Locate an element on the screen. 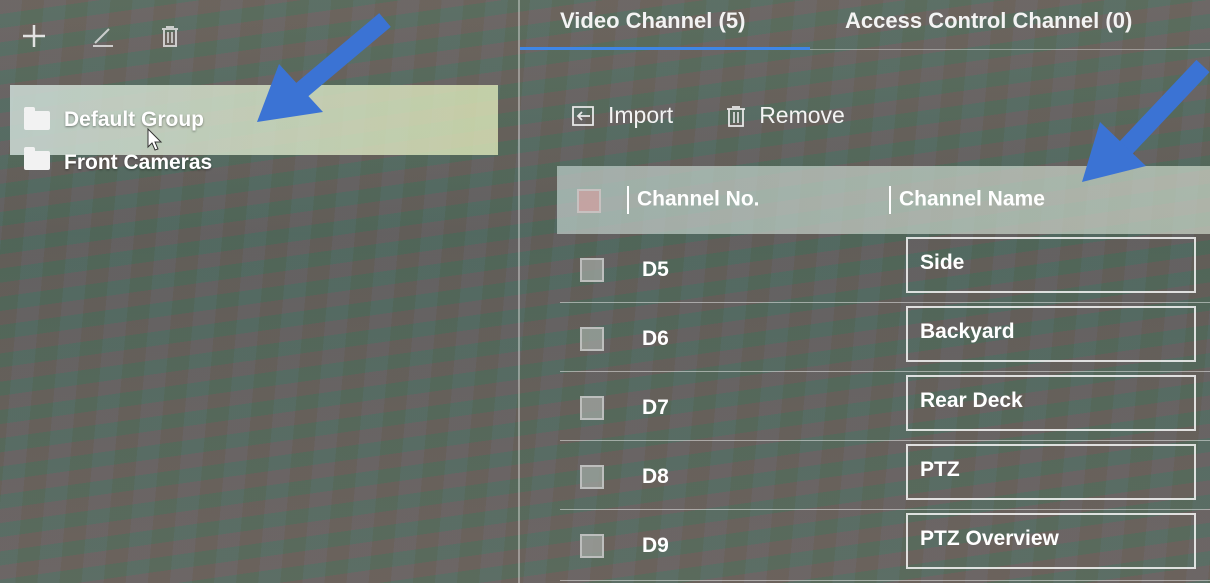 This screenshot has width=1210, height=583. column-header-channel-no: Channel No. is located at coordinates (693, 200).